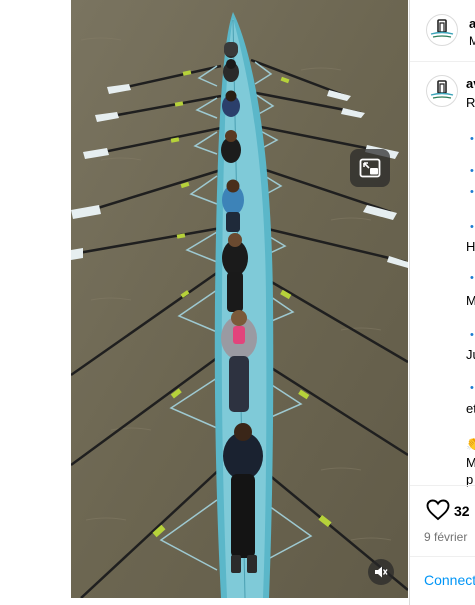 This screenshot has height=605, width=475. I want to click on heart-outline-icon, so click(438, 510).